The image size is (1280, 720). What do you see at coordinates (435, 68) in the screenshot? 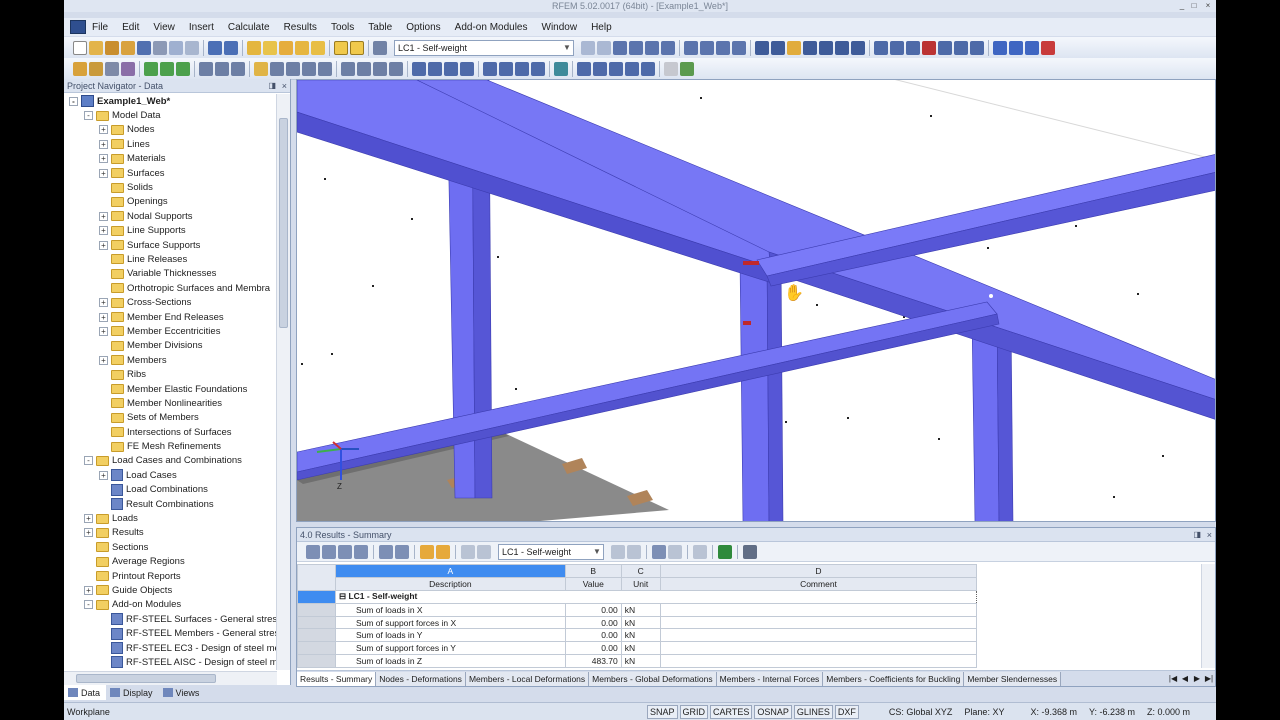
I see `visibility-icon` at bounding box center [435, 68].